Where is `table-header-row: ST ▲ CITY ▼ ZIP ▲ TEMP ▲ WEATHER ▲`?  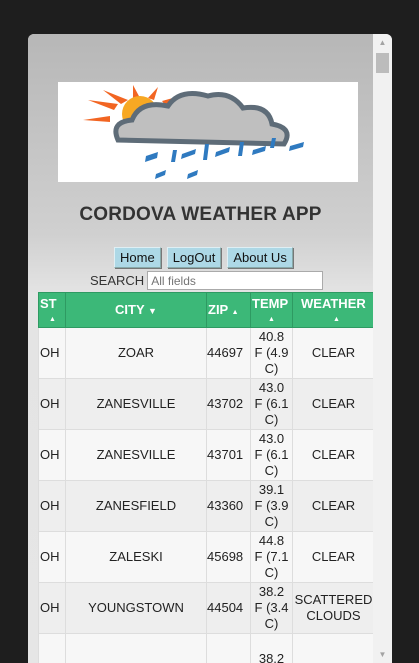 table-header-row: ST ▲ CITY ▼ ZIP ▲ TEMP ▲ WEATHER ▲ is located at coordinates (205, 310).